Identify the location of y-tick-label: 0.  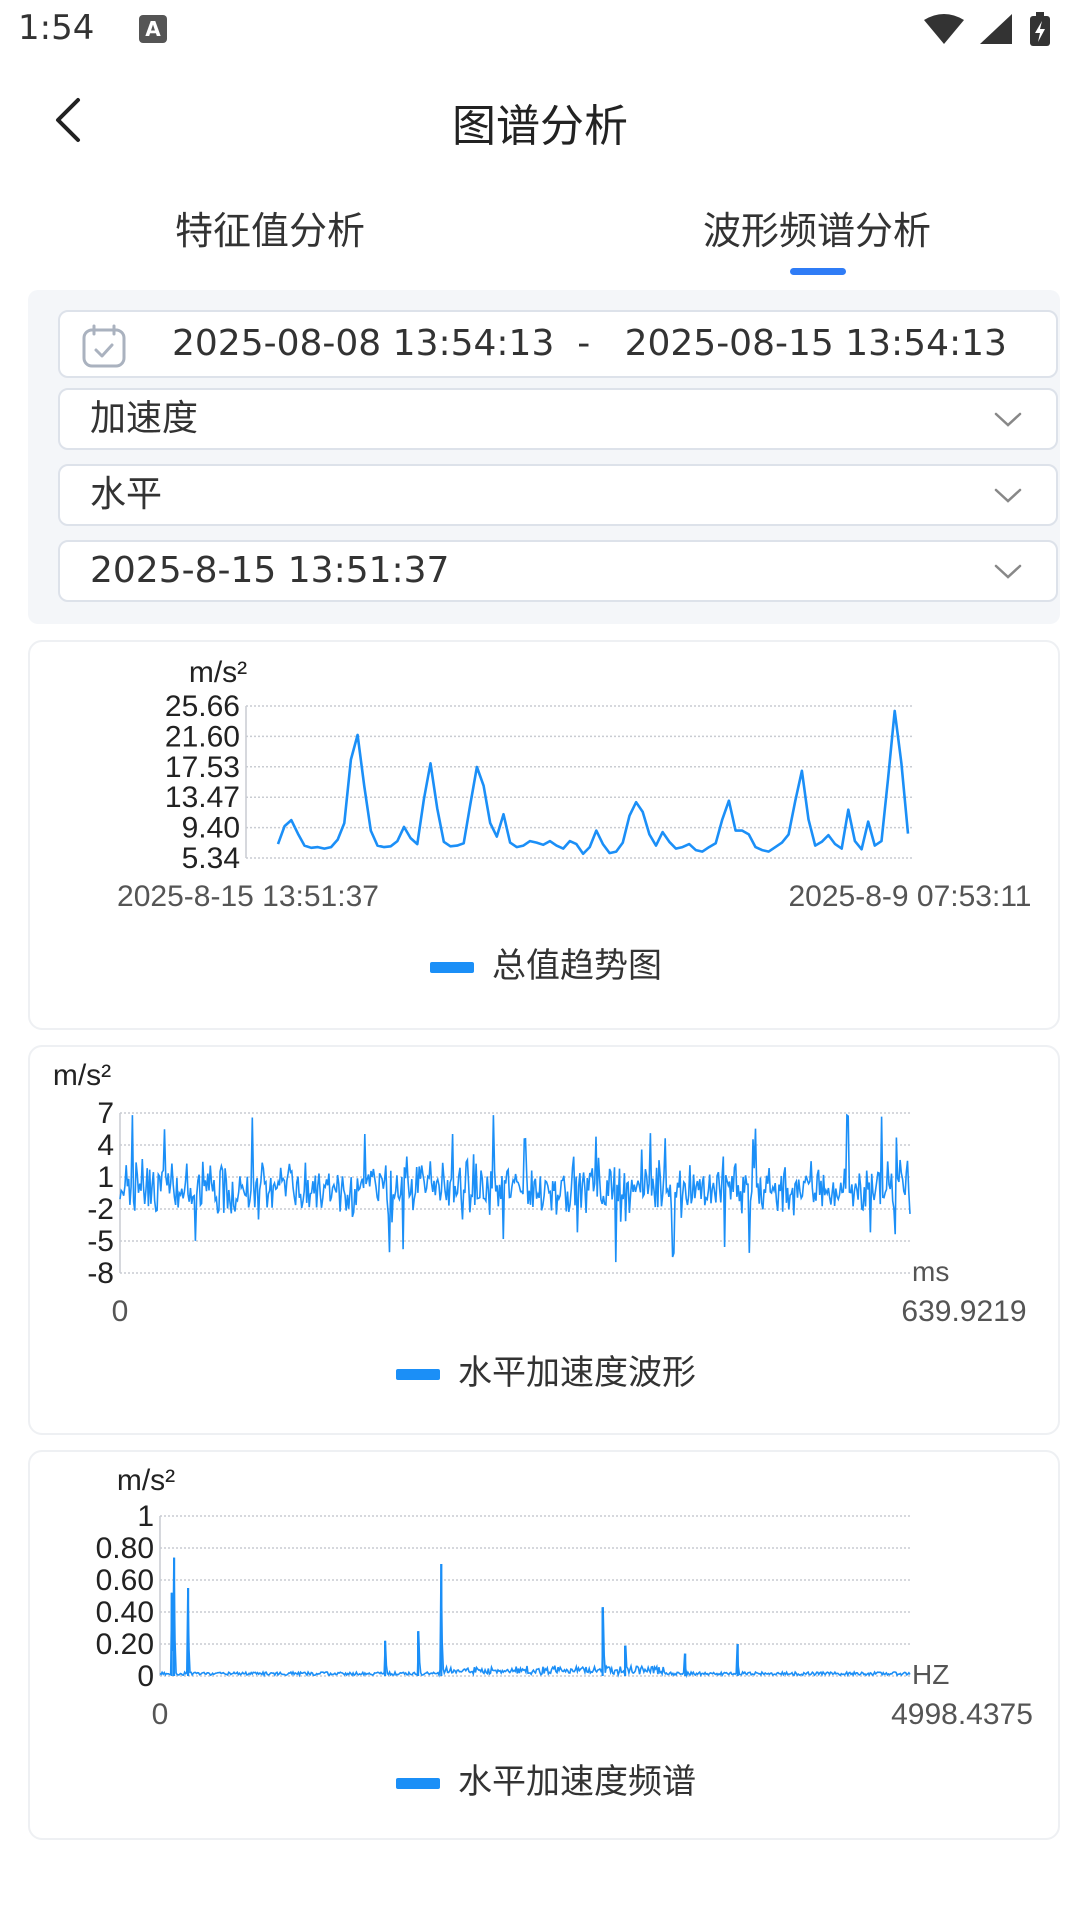
(145, 1676).